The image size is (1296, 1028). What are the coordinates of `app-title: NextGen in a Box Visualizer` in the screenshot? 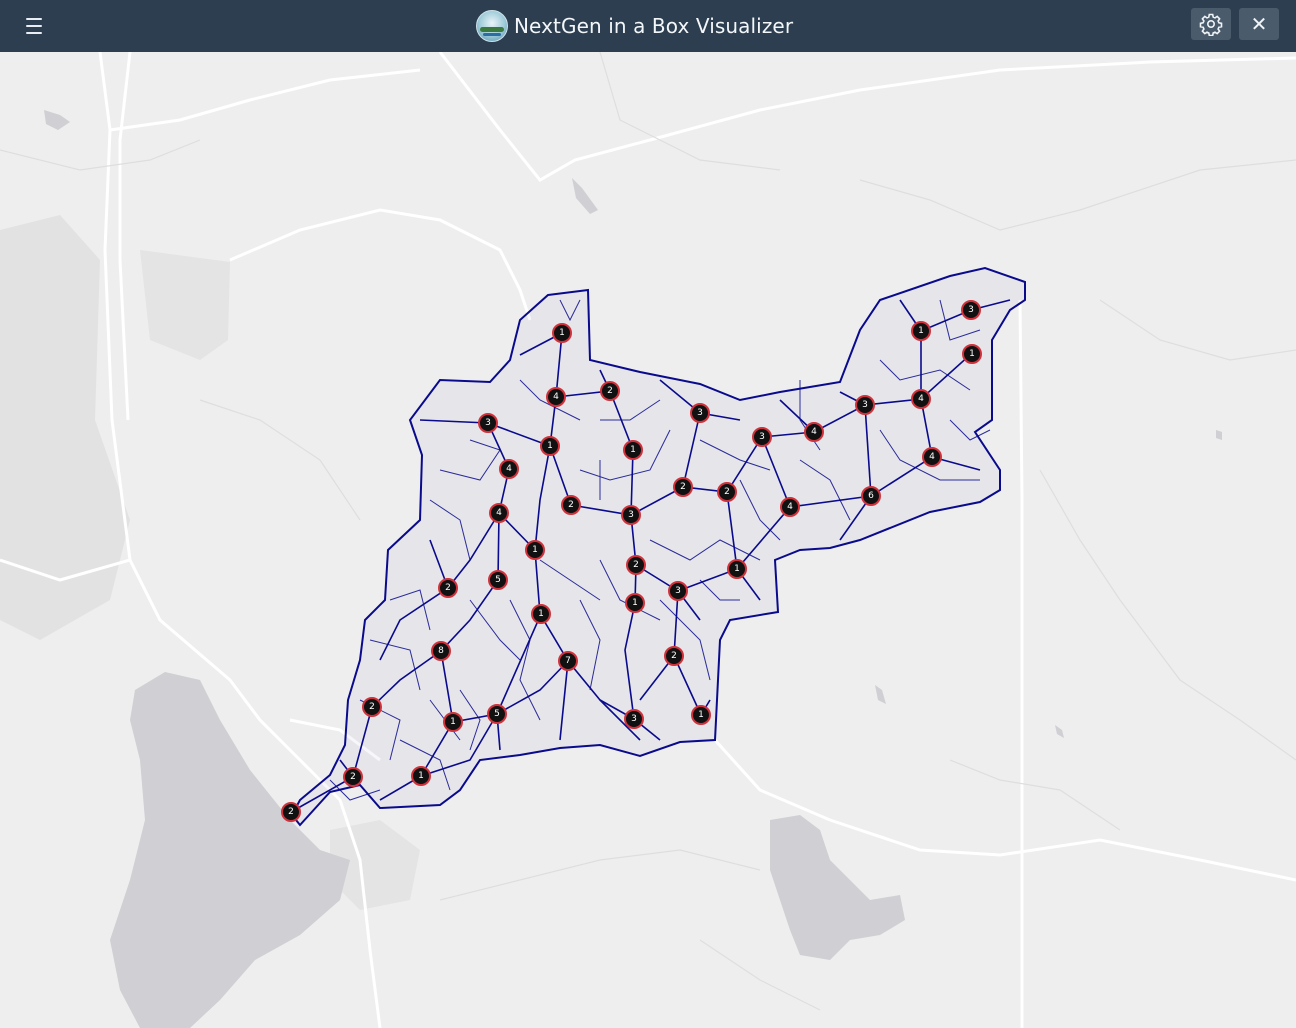 It's located at (654, 26).